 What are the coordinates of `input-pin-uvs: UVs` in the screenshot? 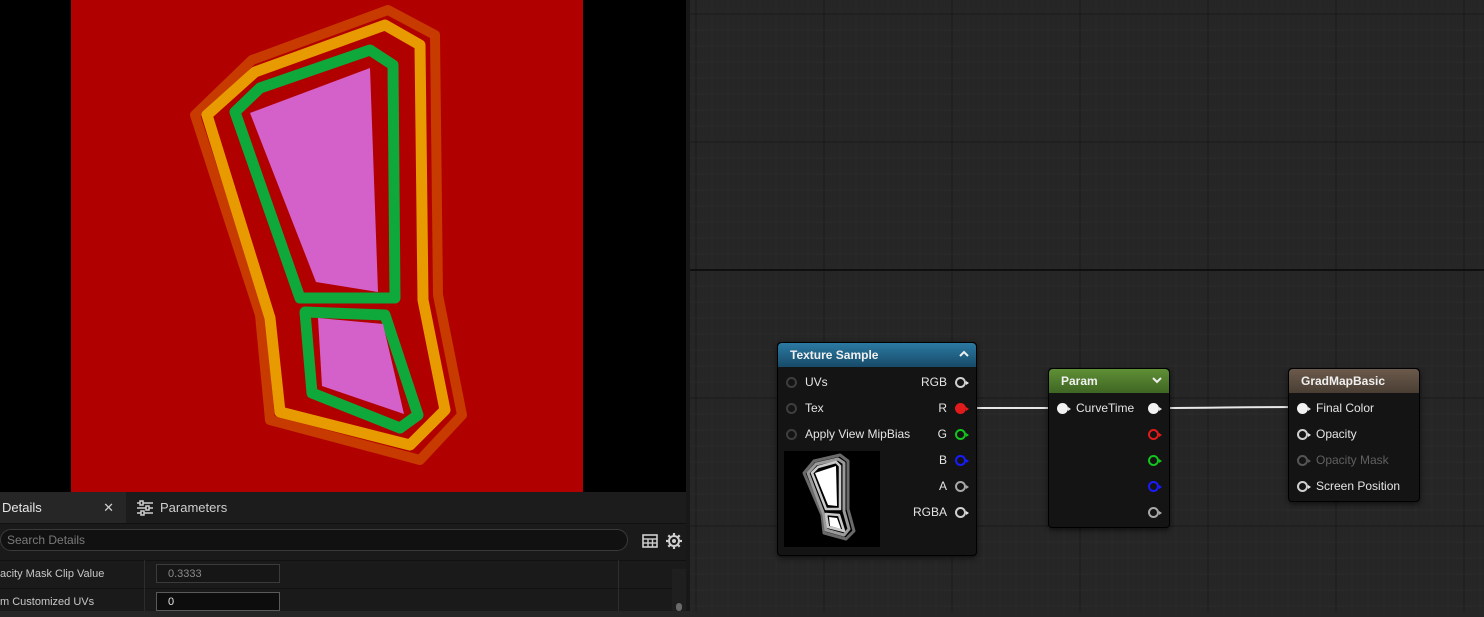 It's located at (807, 382).